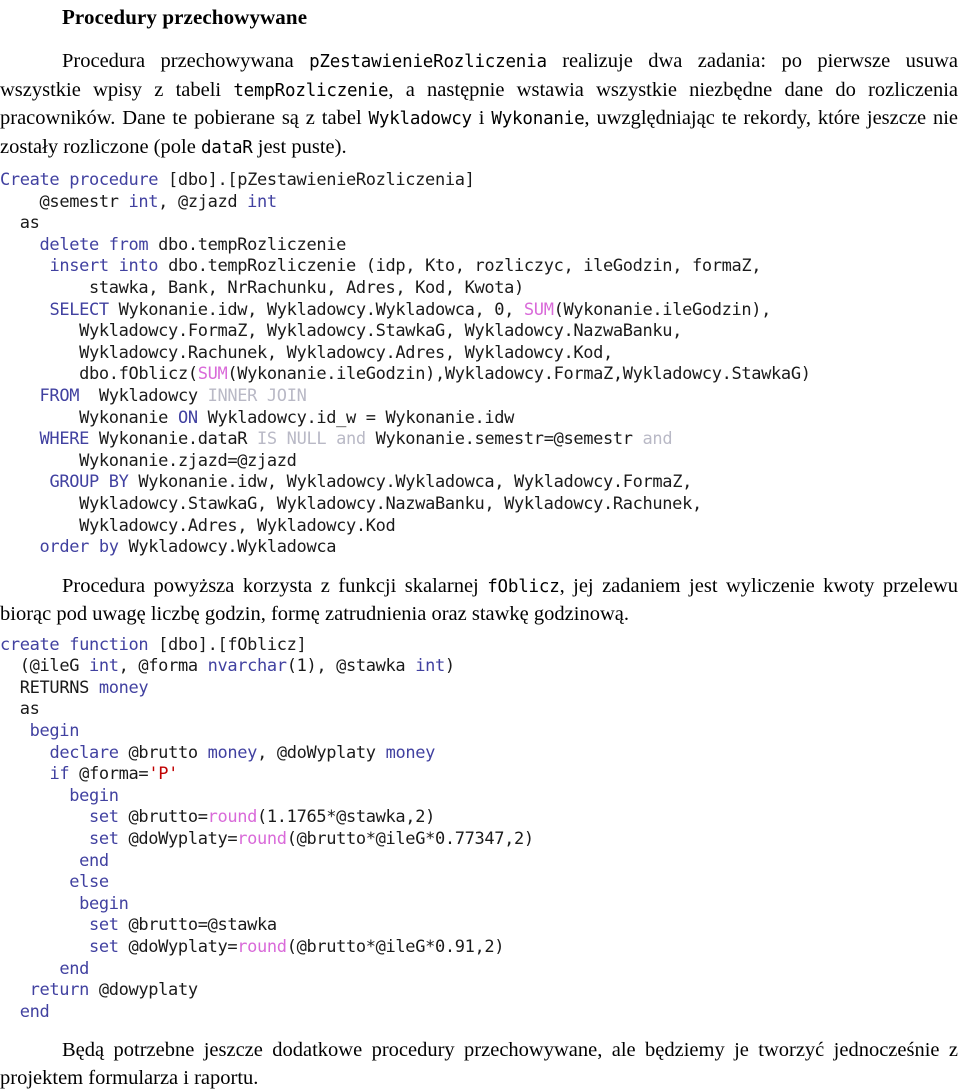 The height and width of the screenshot is (1092, 960). Describe the element at coordinates (321, 752) in the screenshot. I see `code-token: , @doWyplaty` at that location.